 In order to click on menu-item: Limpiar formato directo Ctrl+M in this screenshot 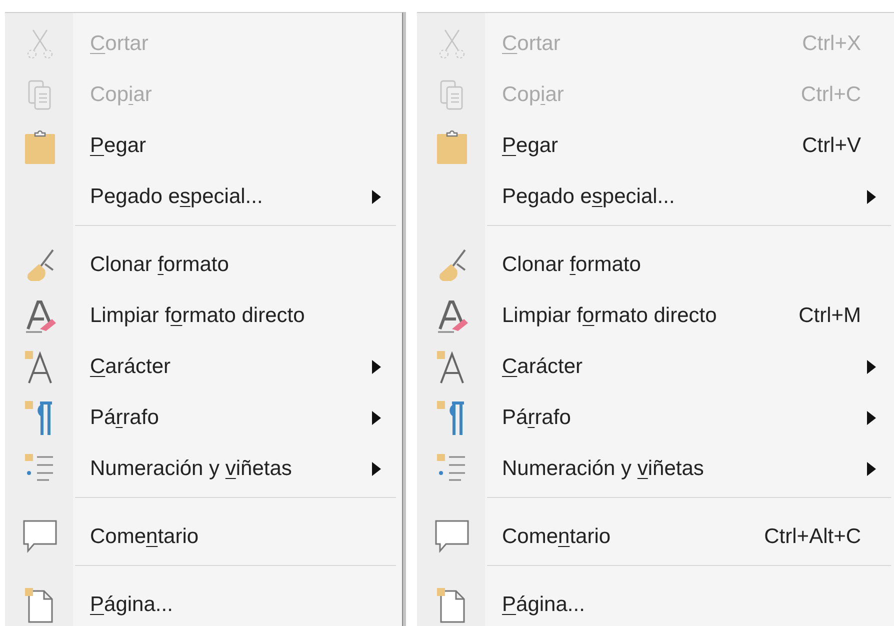, I will do `click(655, 315)`.